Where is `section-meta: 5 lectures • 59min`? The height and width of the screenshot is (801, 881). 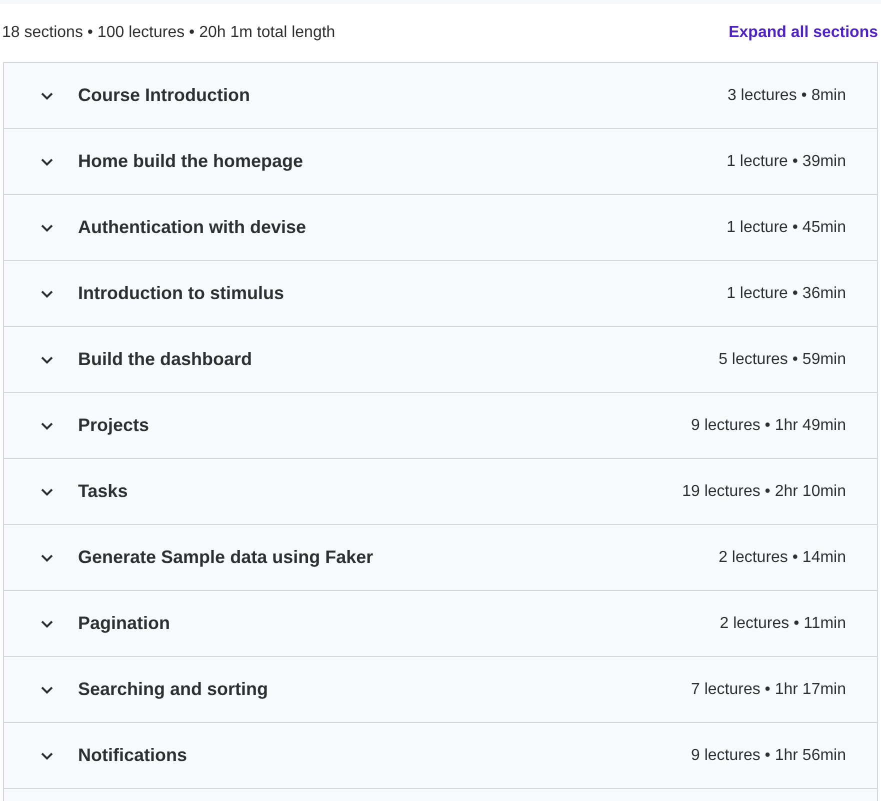 section-meta: 5 lectures • 59min is located at coordinates (782, 360).